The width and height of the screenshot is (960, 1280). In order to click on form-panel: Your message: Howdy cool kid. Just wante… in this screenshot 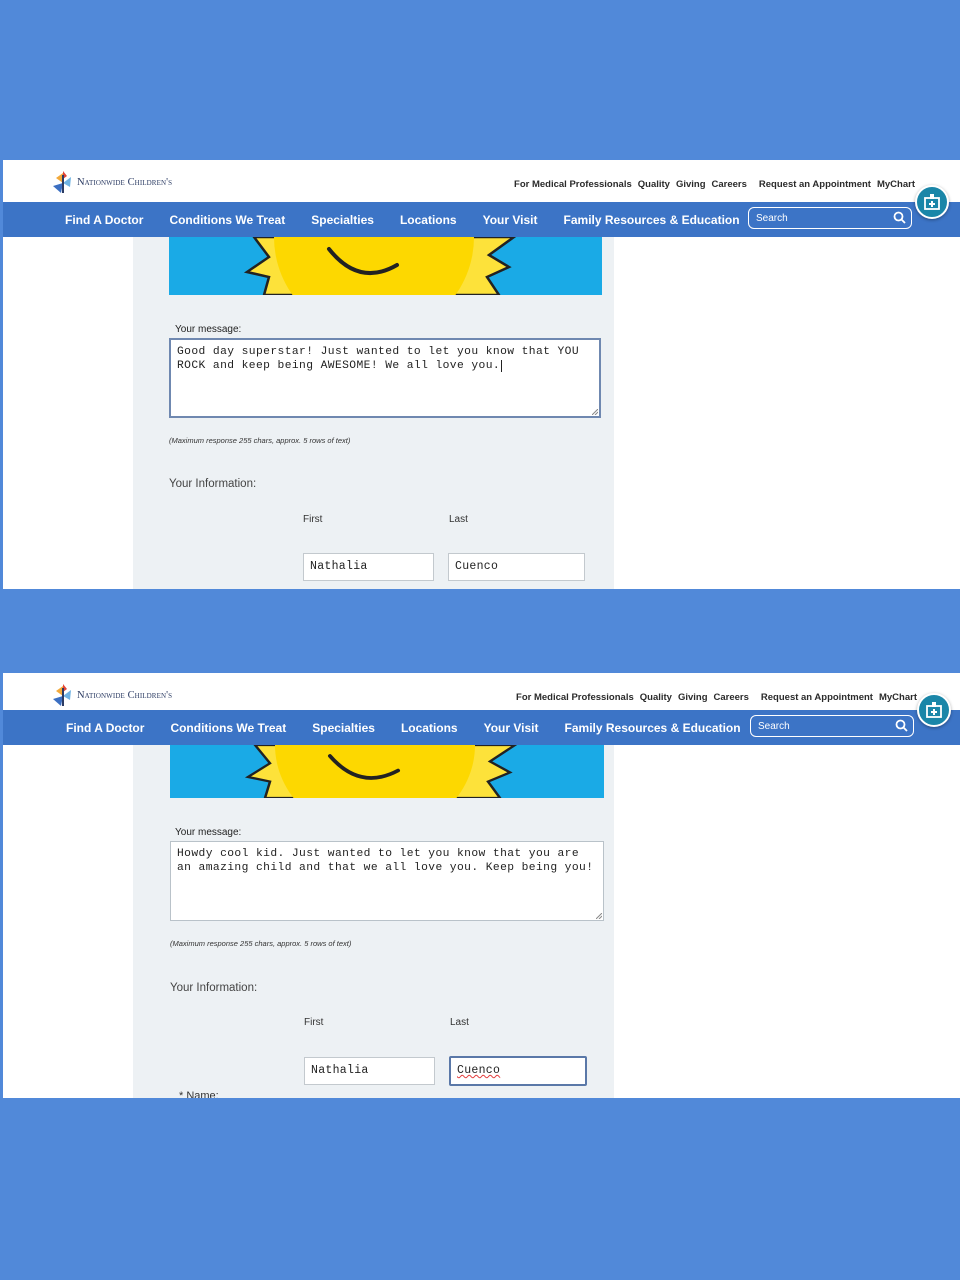, I will do `click(373, 921)`.